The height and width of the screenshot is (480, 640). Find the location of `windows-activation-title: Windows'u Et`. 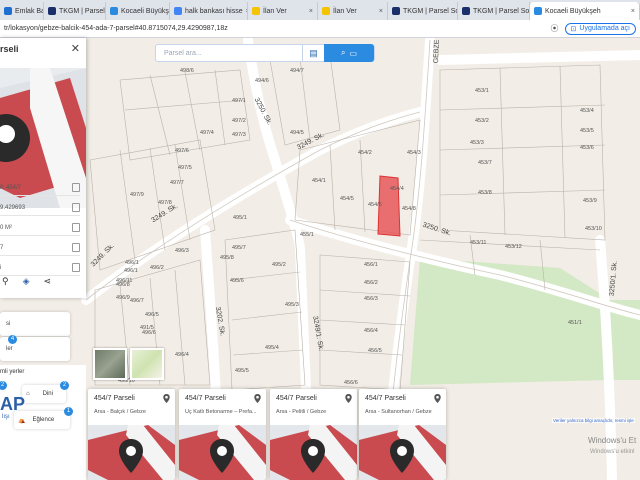

windows-activation-title: Windows'u Et is located at coordinates (612, 440).